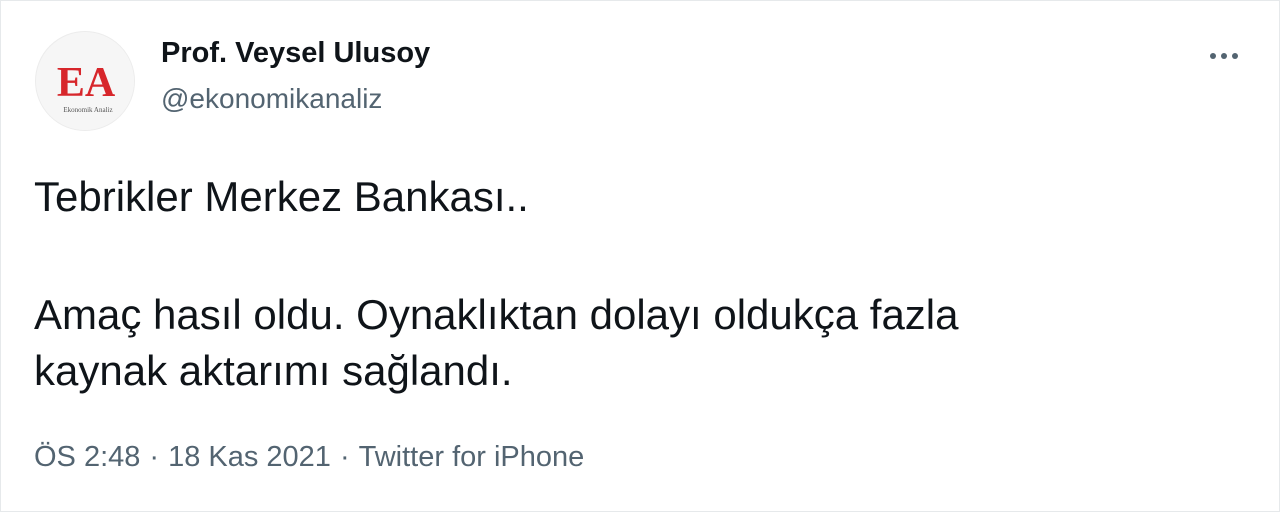  I want to click on more-horizontal-icon, so click(1224, 56).